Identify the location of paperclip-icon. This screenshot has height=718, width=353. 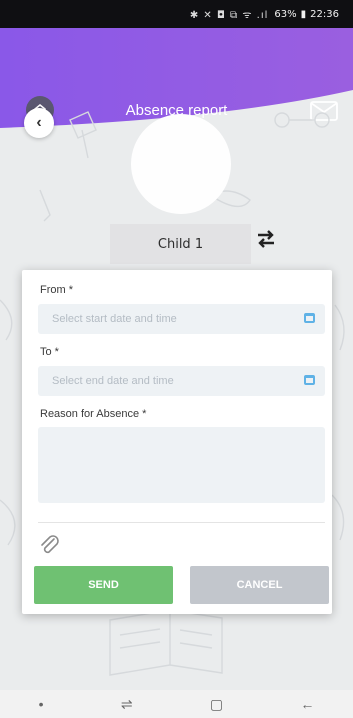
(50, 544).